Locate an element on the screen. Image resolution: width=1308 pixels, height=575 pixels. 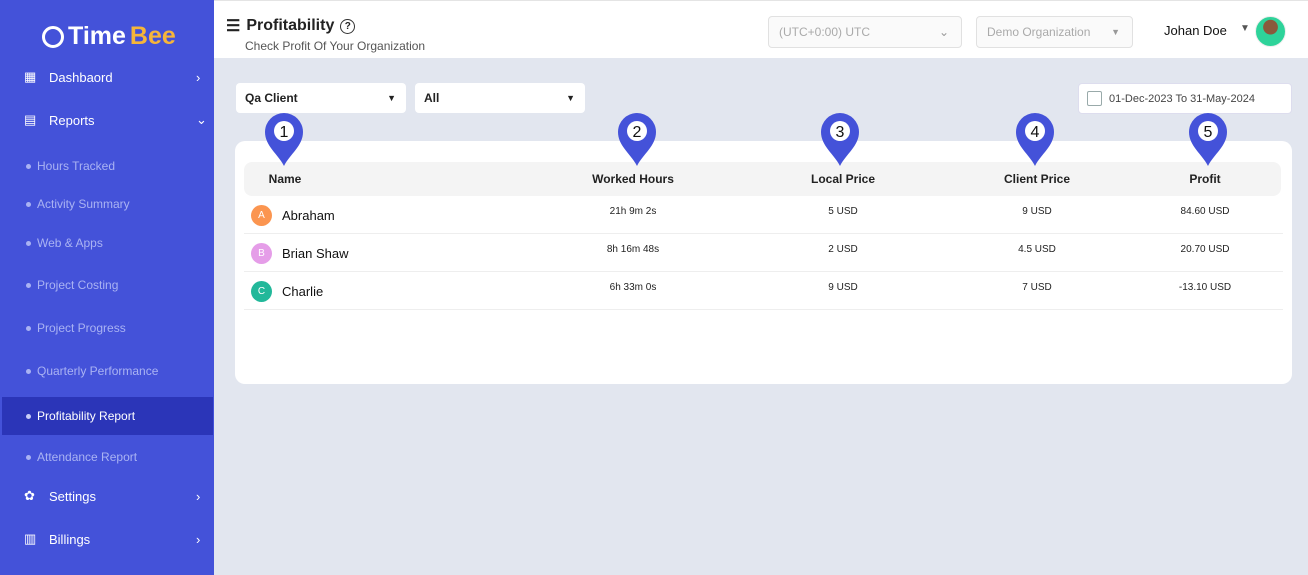
location-marker-icon: 2 is located at coordinates (637, 139).